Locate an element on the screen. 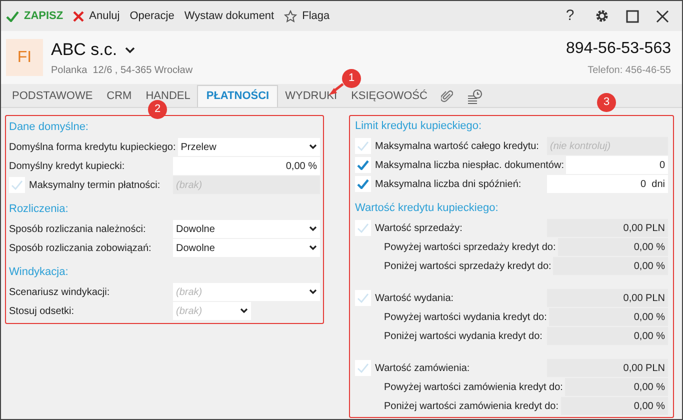 The height and width of the screenshot is (420, 683). section-title: Wartość kredytu kupieckiego: is located at coordinates (427, 208).